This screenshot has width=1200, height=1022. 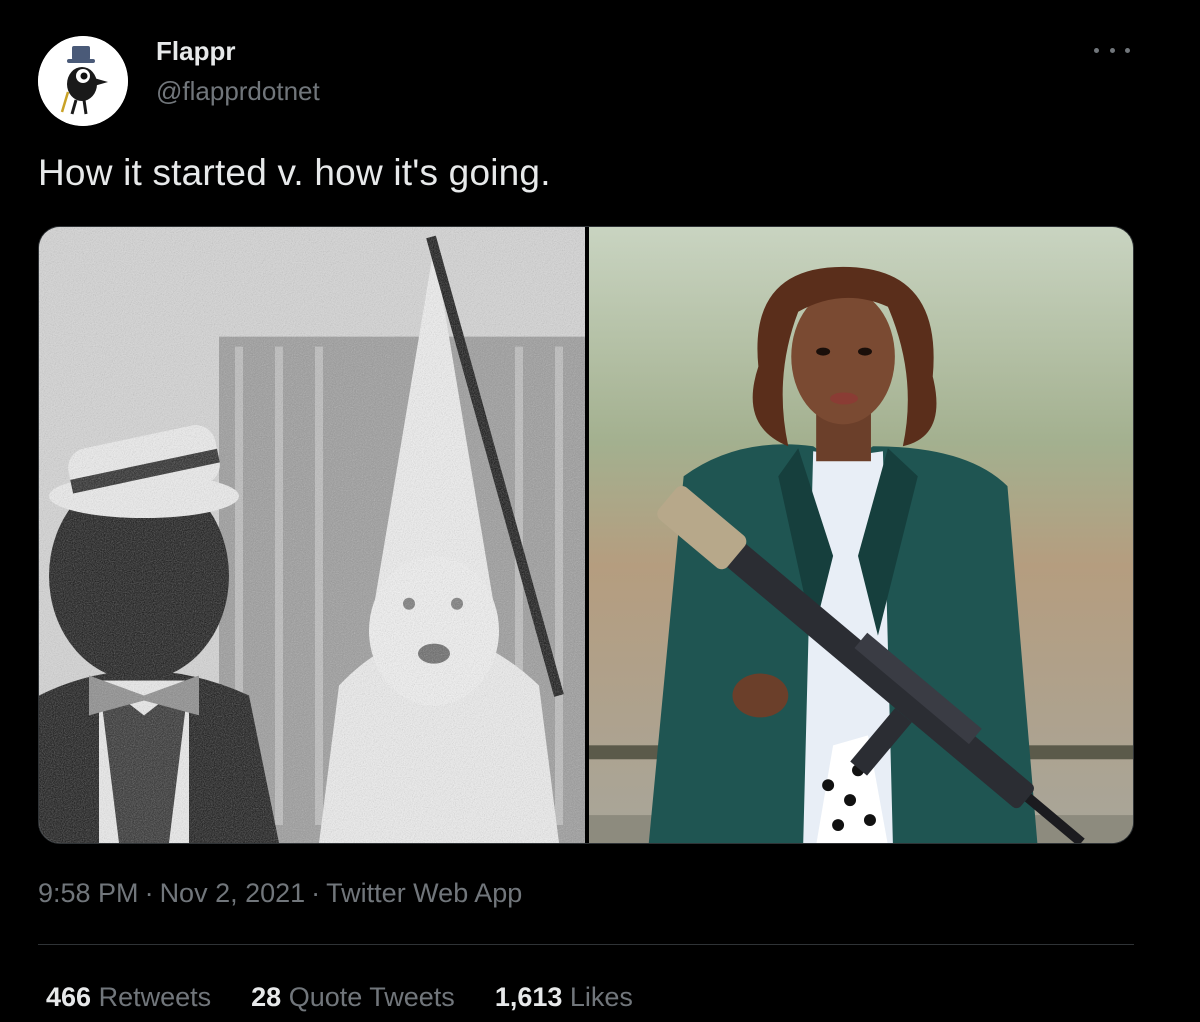 I want to click on tweet-timestamp: 9:58 PM · Nov 2, 2021 · Twitter Web App, so click(x=280, y=893).